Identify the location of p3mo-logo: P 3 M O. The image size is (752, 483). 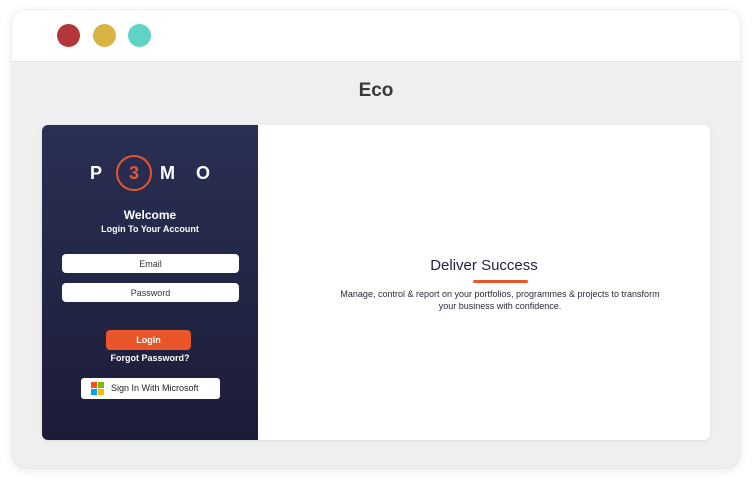
(150, 173).